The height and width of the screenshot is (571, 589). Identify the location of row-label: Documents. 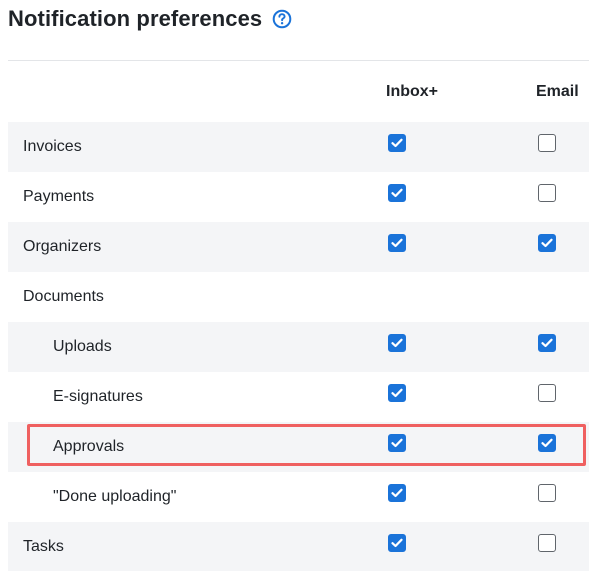
(63, 296).